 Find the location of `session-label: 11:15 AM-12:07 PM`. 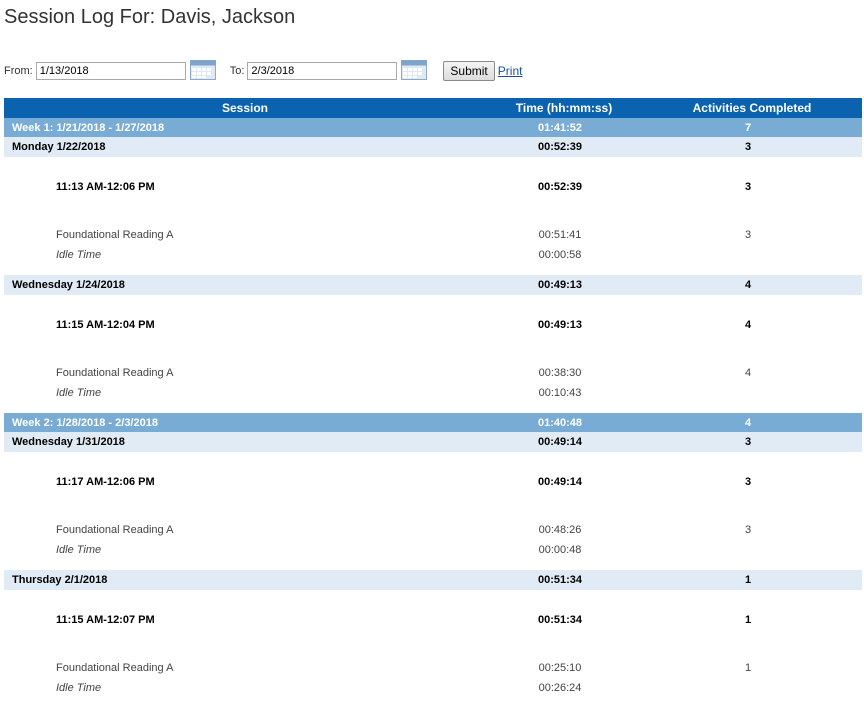

session-label: 11:15 AM-12:07 PM is located at coordinates (105, 620).